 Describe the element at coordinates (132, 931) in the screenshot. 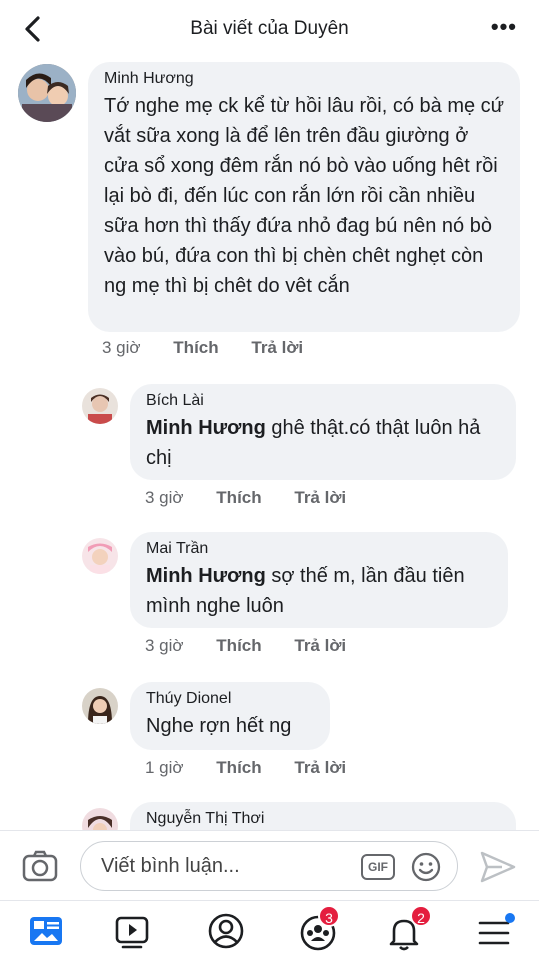

I see `tab-watch` at that location.